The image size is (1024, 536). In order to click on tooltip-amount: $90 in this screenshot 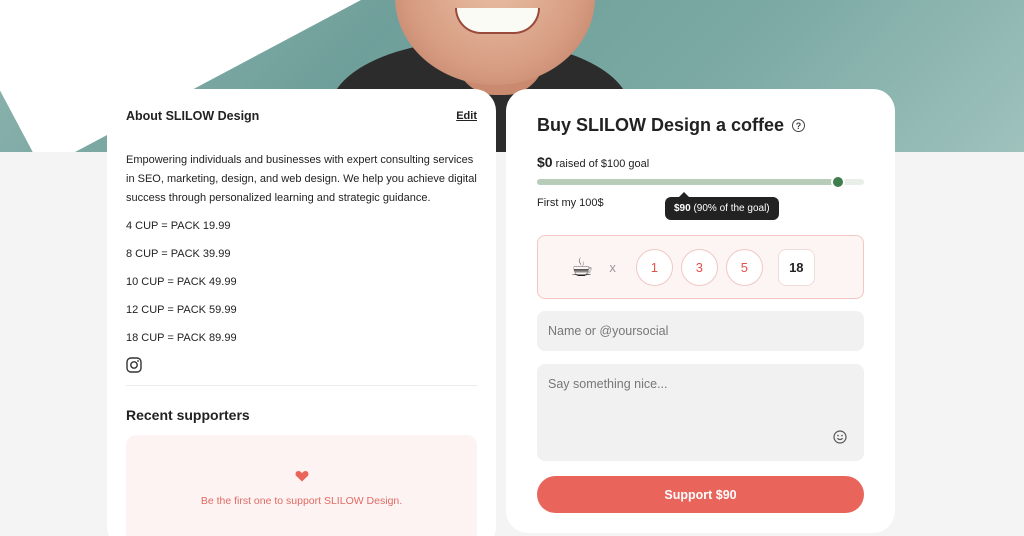, I will do `click(682, 208)`.